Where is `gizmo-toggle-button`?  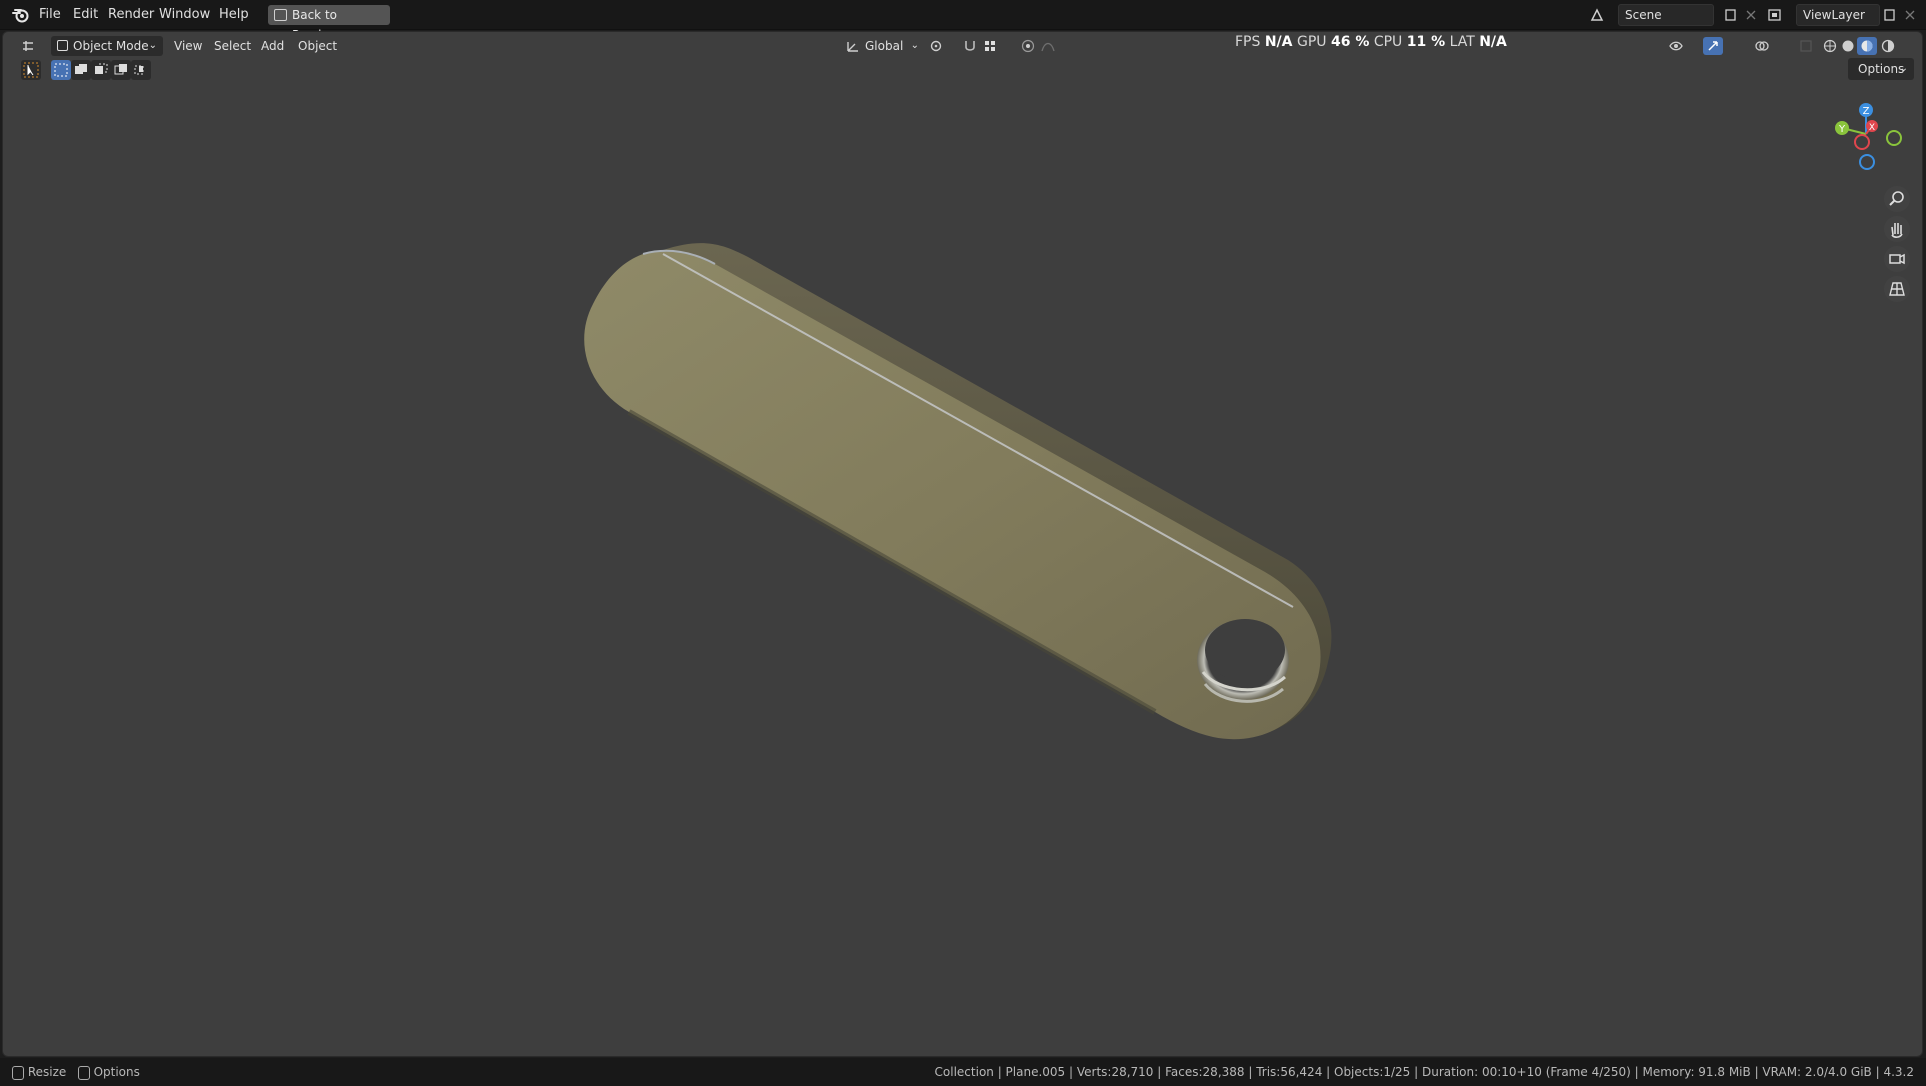 gizmo-toggle-button is located at coordinates (1713, 46).